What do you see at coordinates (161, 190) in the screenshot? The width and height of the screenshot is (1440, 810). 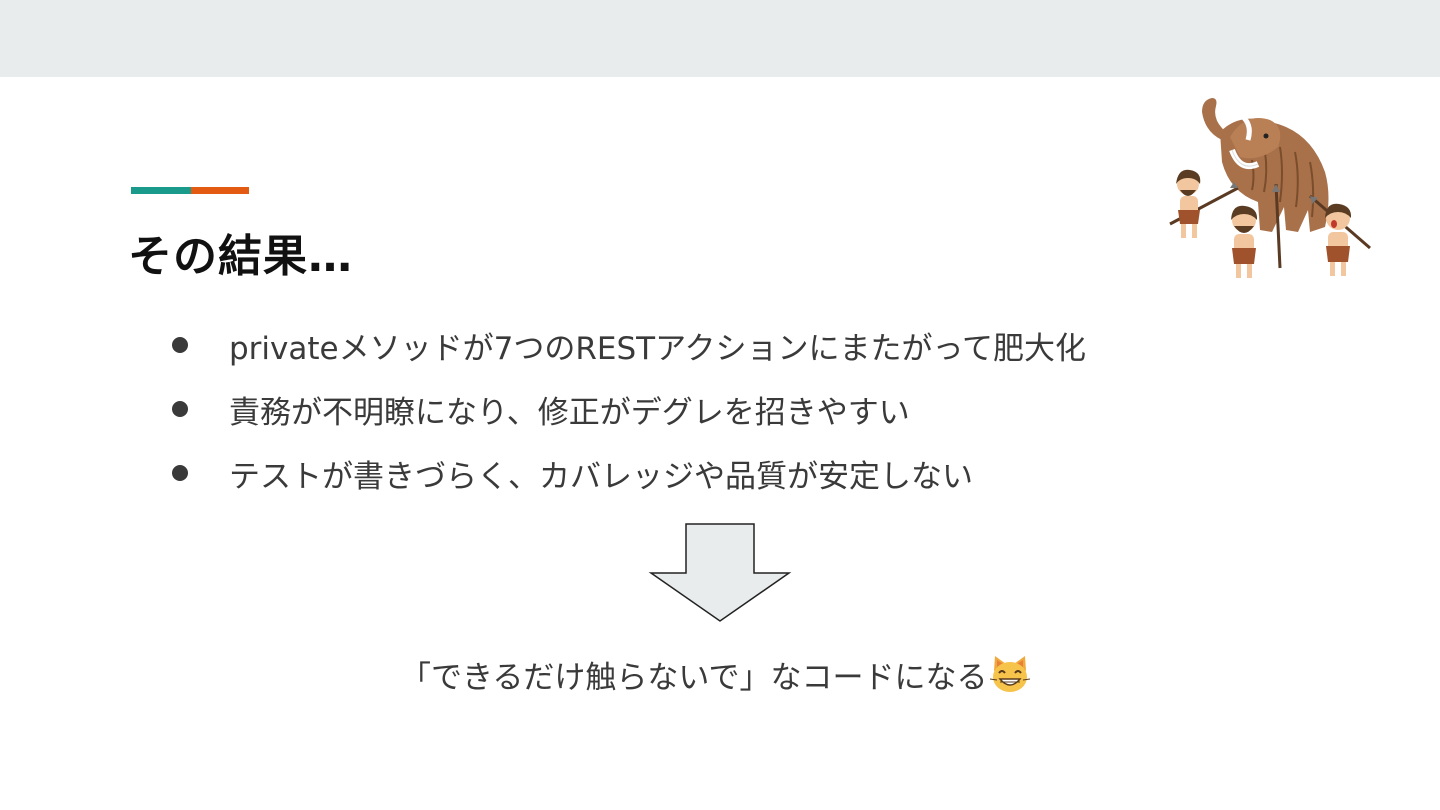 I see `title-accent-teal` at bounding box center [161, 190].